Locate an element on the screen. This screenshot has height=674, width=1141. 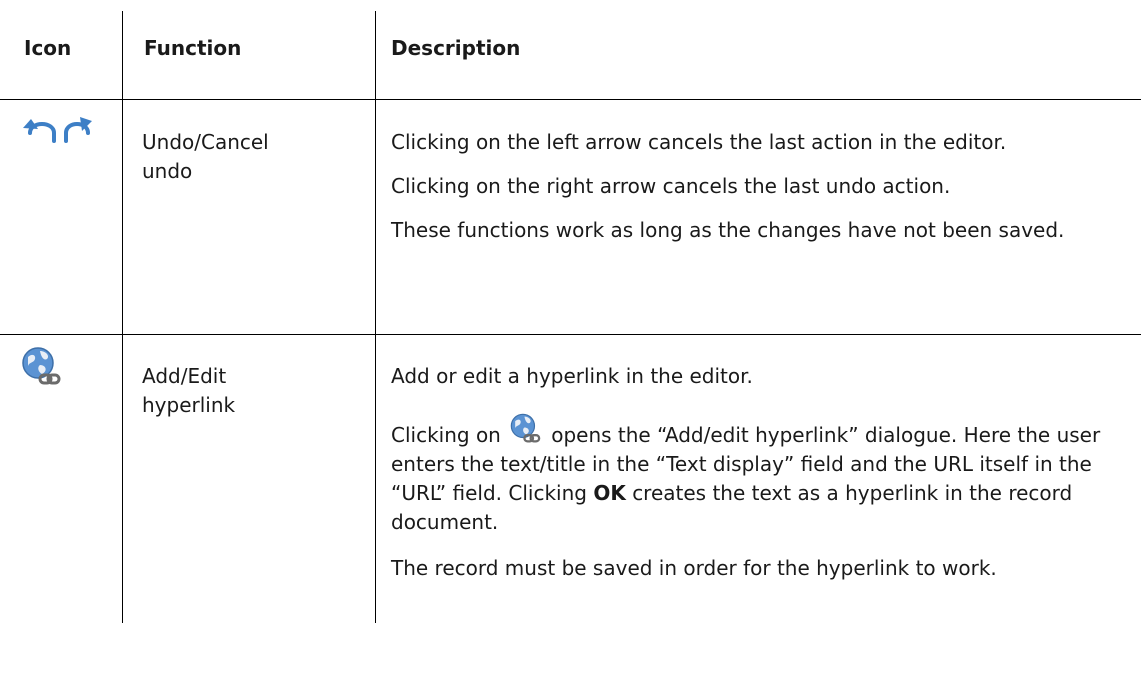
function-undo: Undo/Cancel undo is located at coordinates (247, 157).